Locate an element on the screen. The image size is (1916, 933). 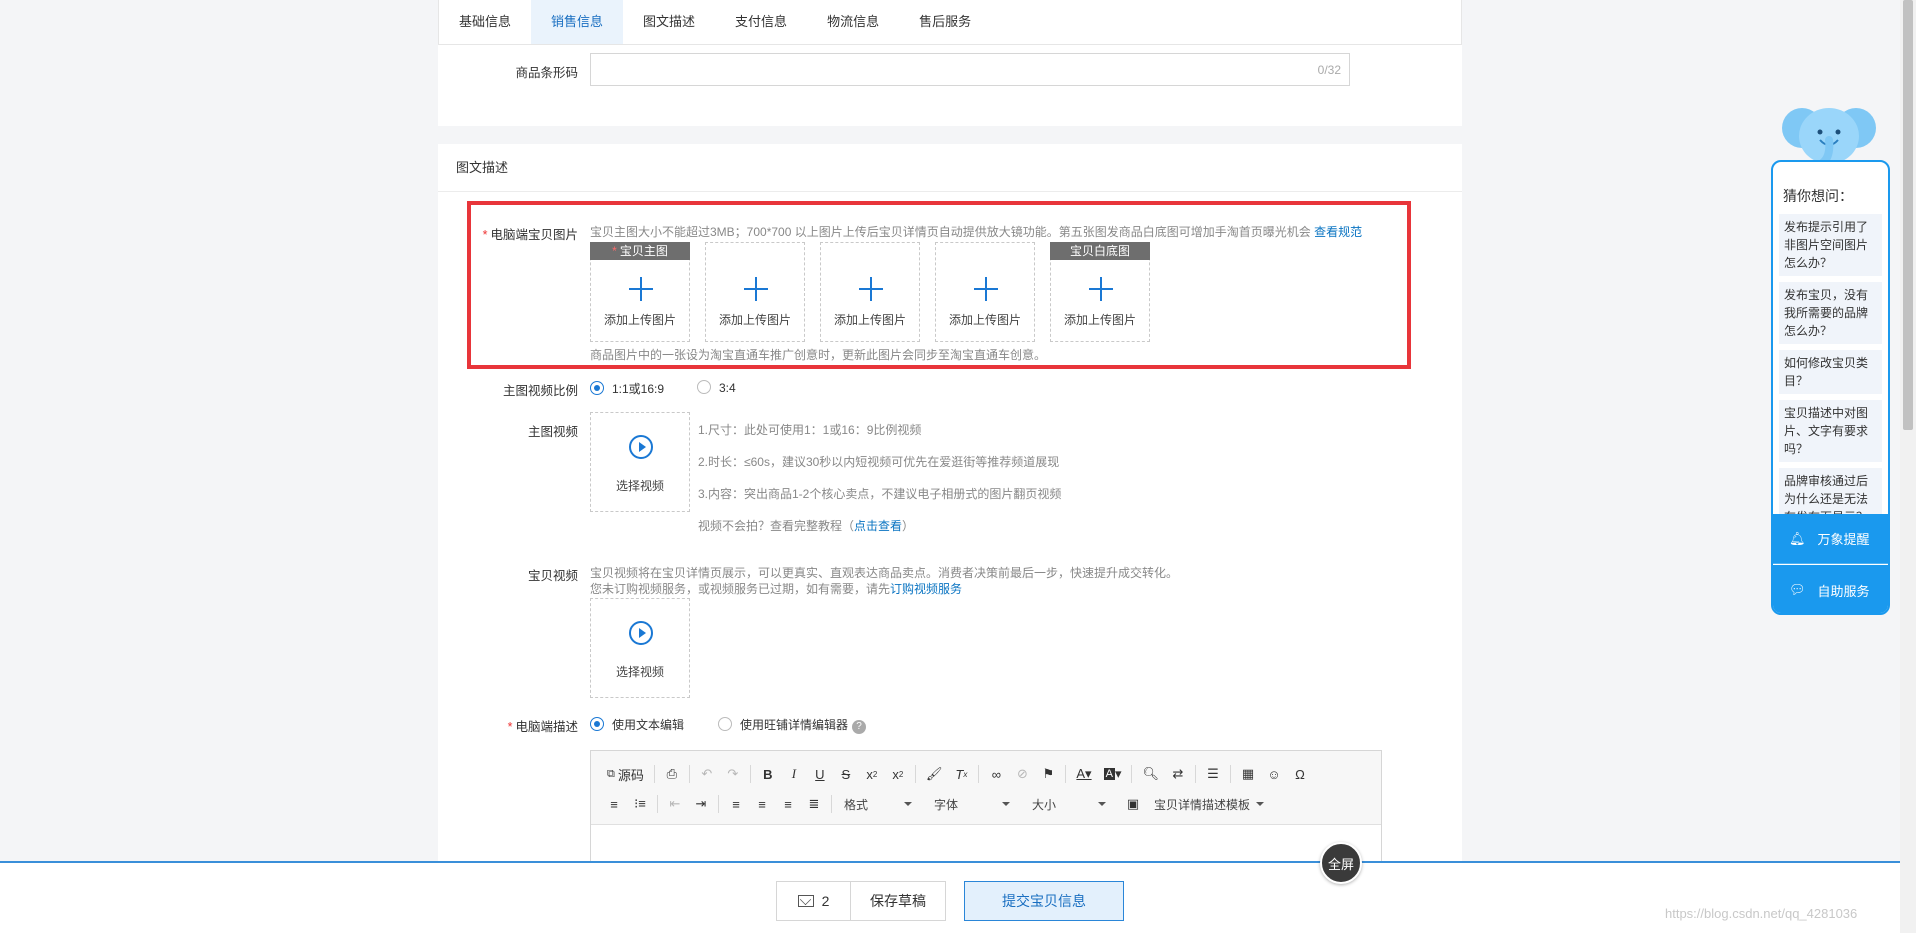
section-title: 图文描述 is located at coordinates (950, 168).